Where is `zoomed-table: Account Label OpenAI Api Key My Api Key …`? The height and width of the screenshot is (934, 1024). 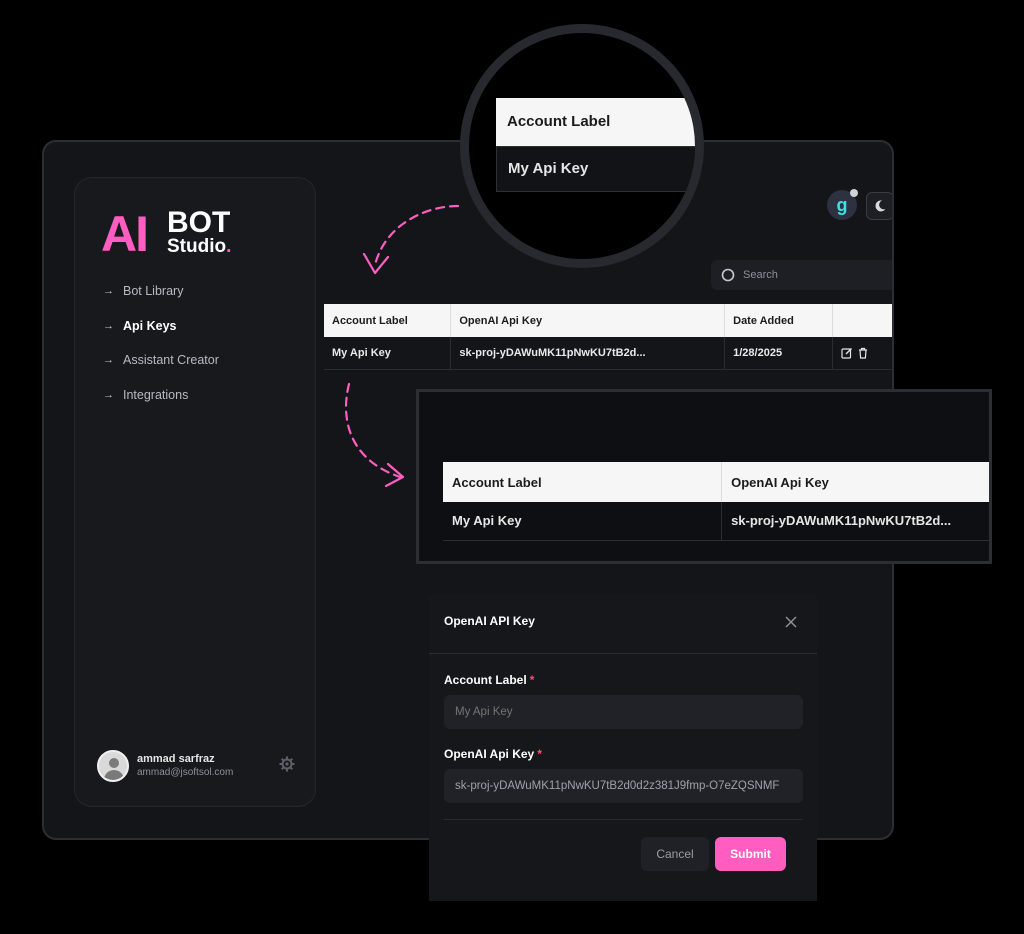
zoomed-table: Account Label OpenAI Api Key My Api Key … is located at coordinates (716, 501).